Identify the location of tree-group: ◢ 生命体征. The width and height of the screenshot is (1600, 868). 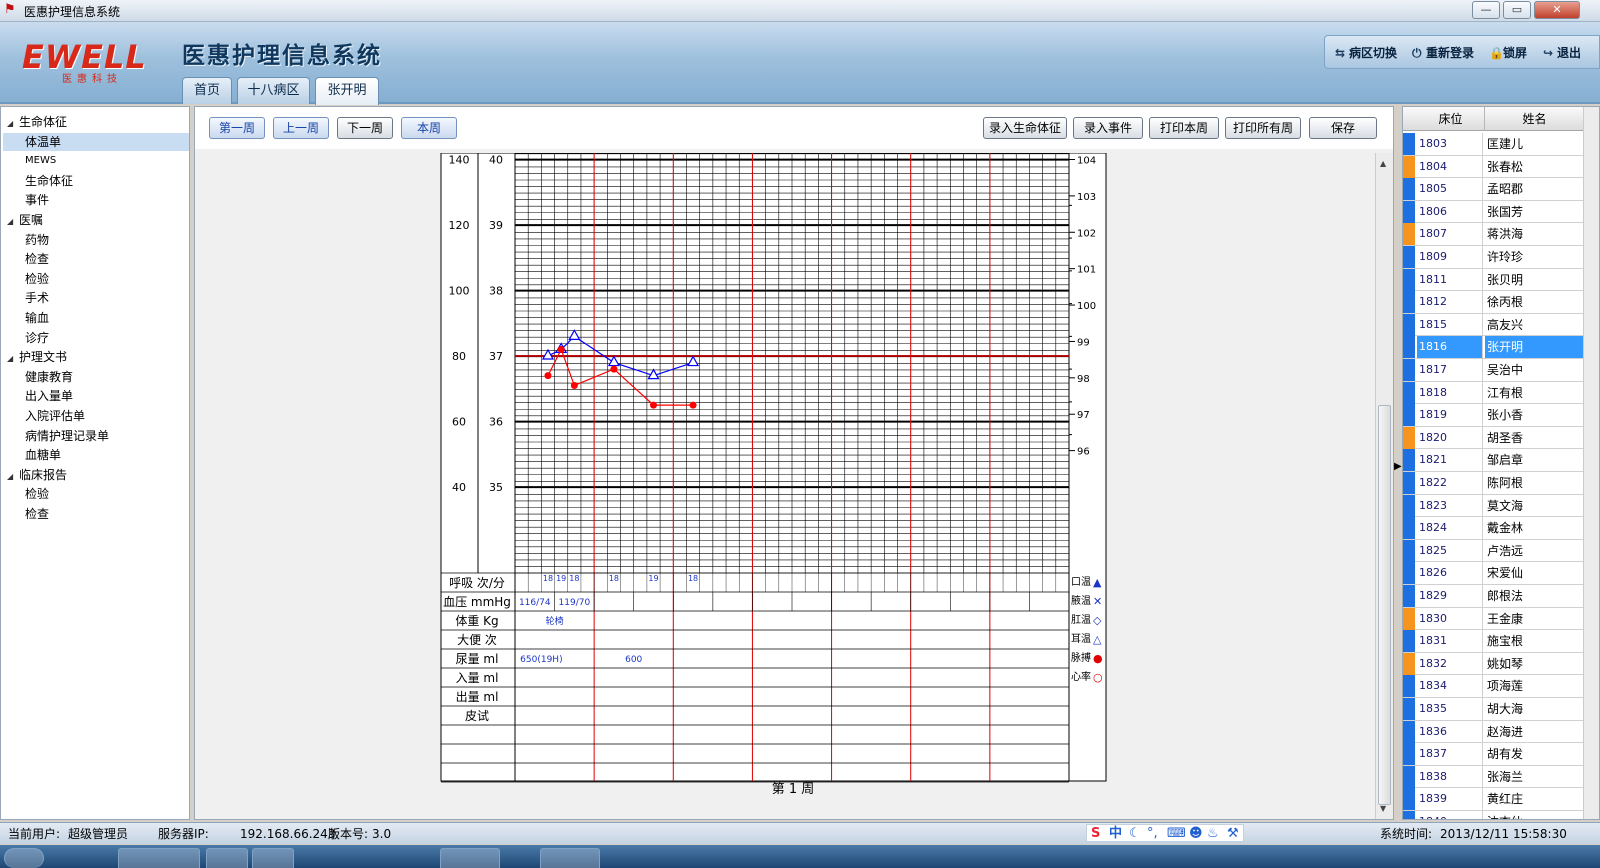
(37, 122).